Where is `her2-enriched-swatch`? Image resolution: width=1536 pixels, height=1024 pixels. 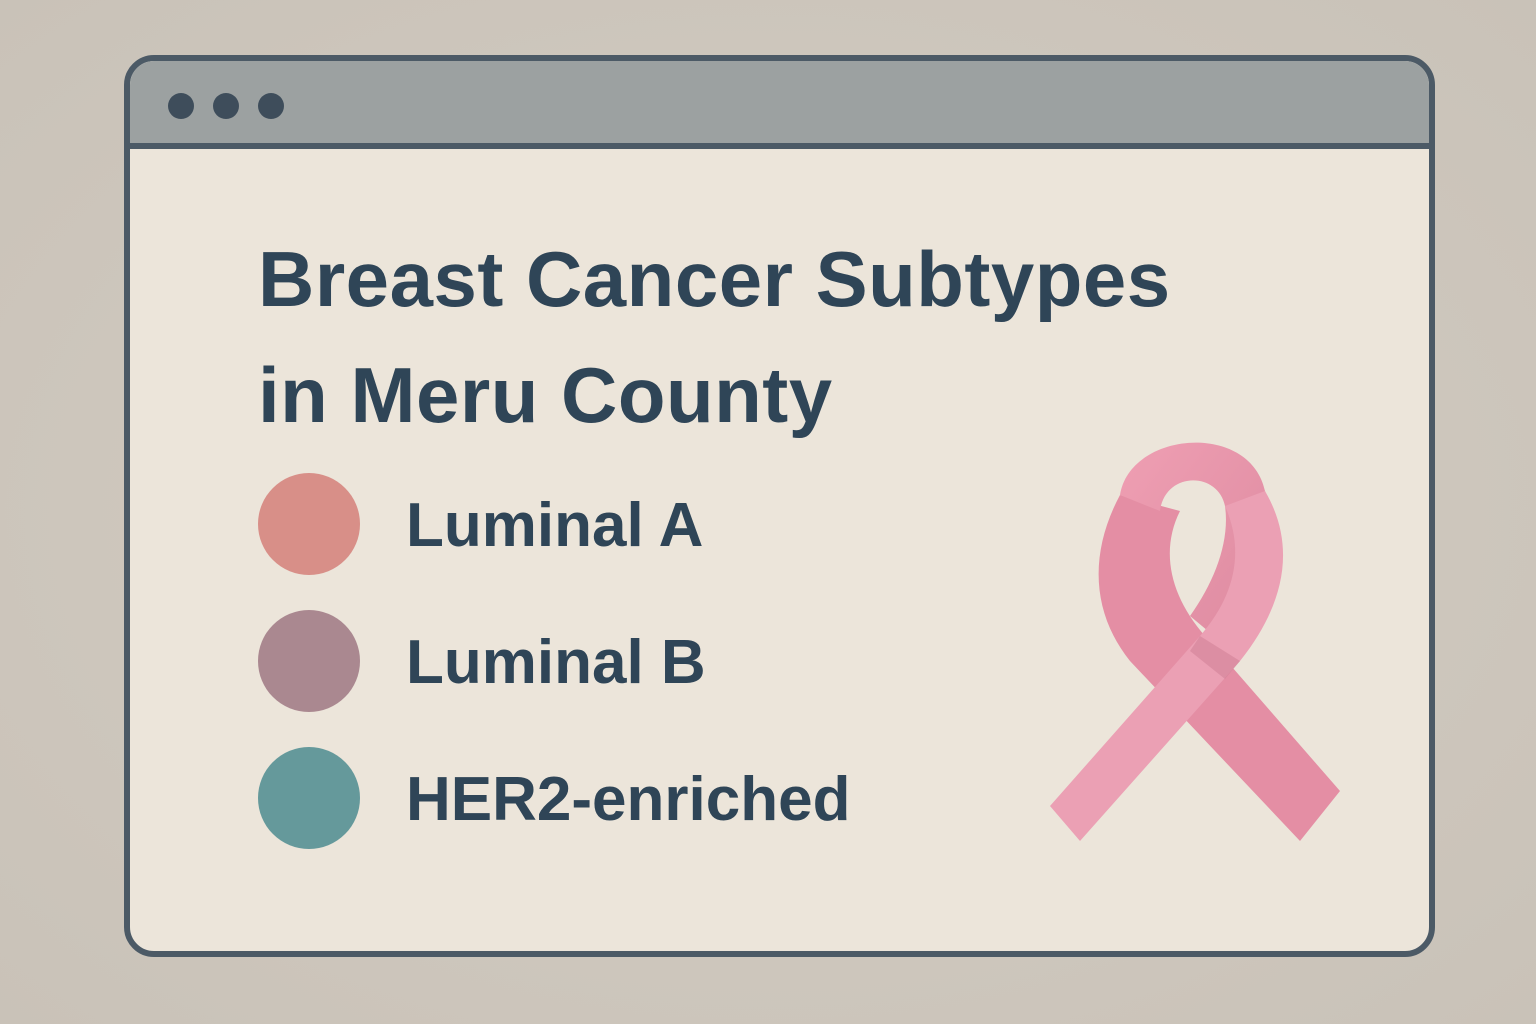 her2-enriched-swatch is located at coordinates (309, 798).